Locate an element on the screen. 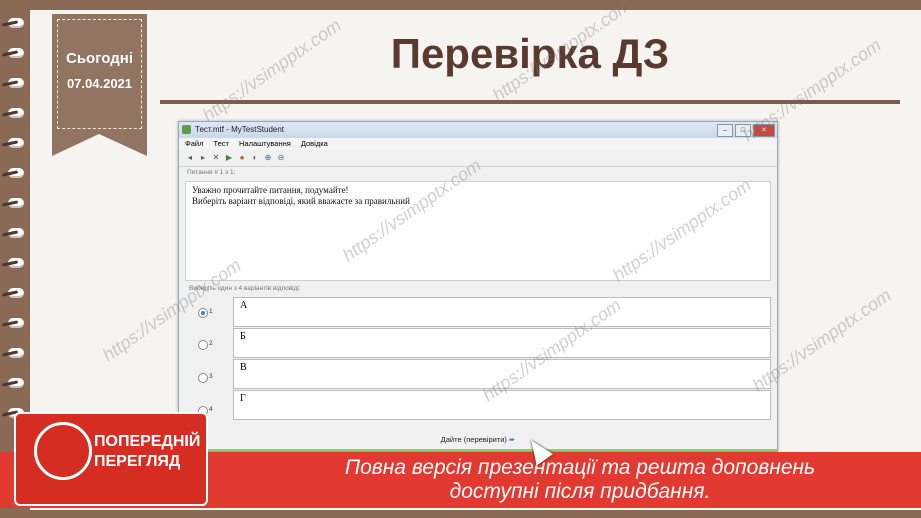  minimize-button: – is located at coordinates (725, 130).